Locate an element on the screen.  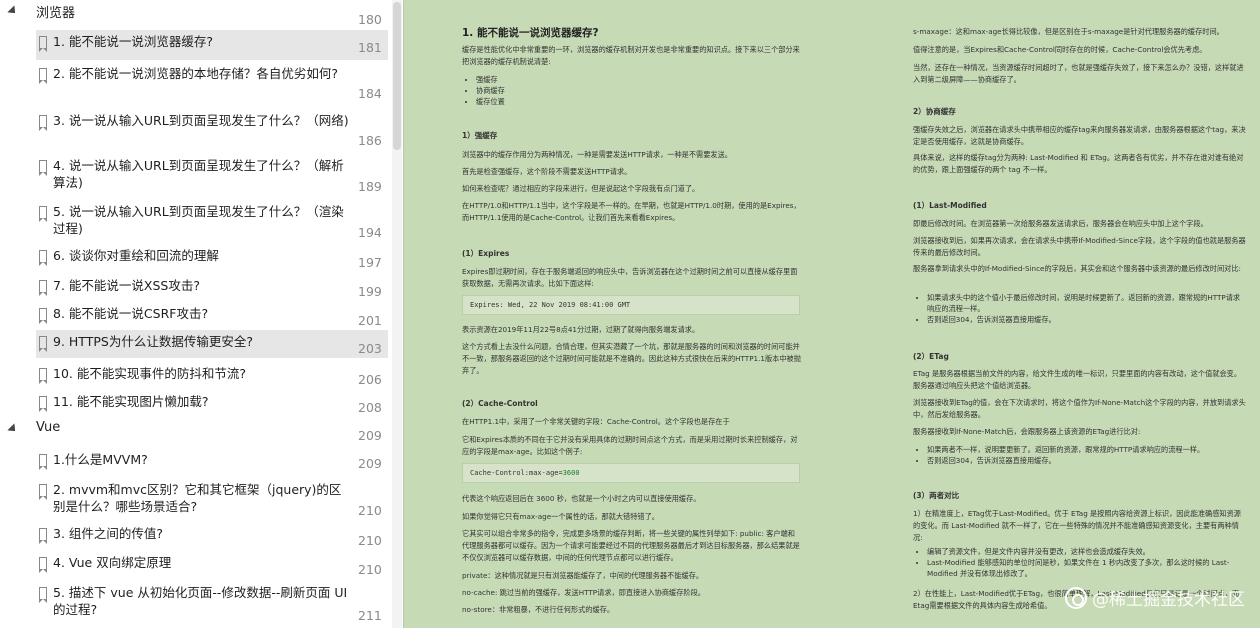
outline-item-page: 208 is located at coordinates (370, 407).